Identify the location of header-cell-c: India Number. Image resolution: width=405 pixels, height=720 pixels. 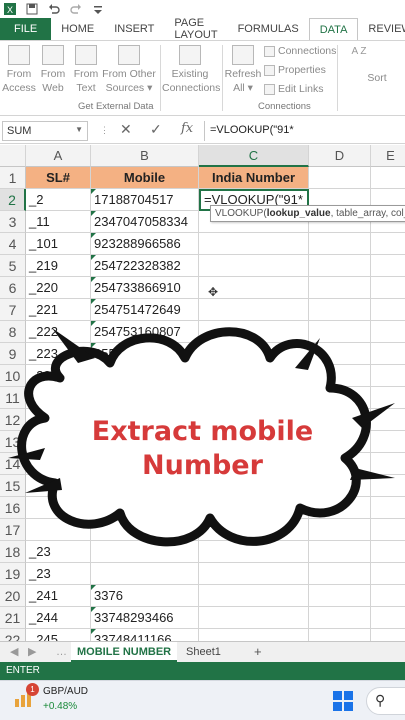
(254, 178).